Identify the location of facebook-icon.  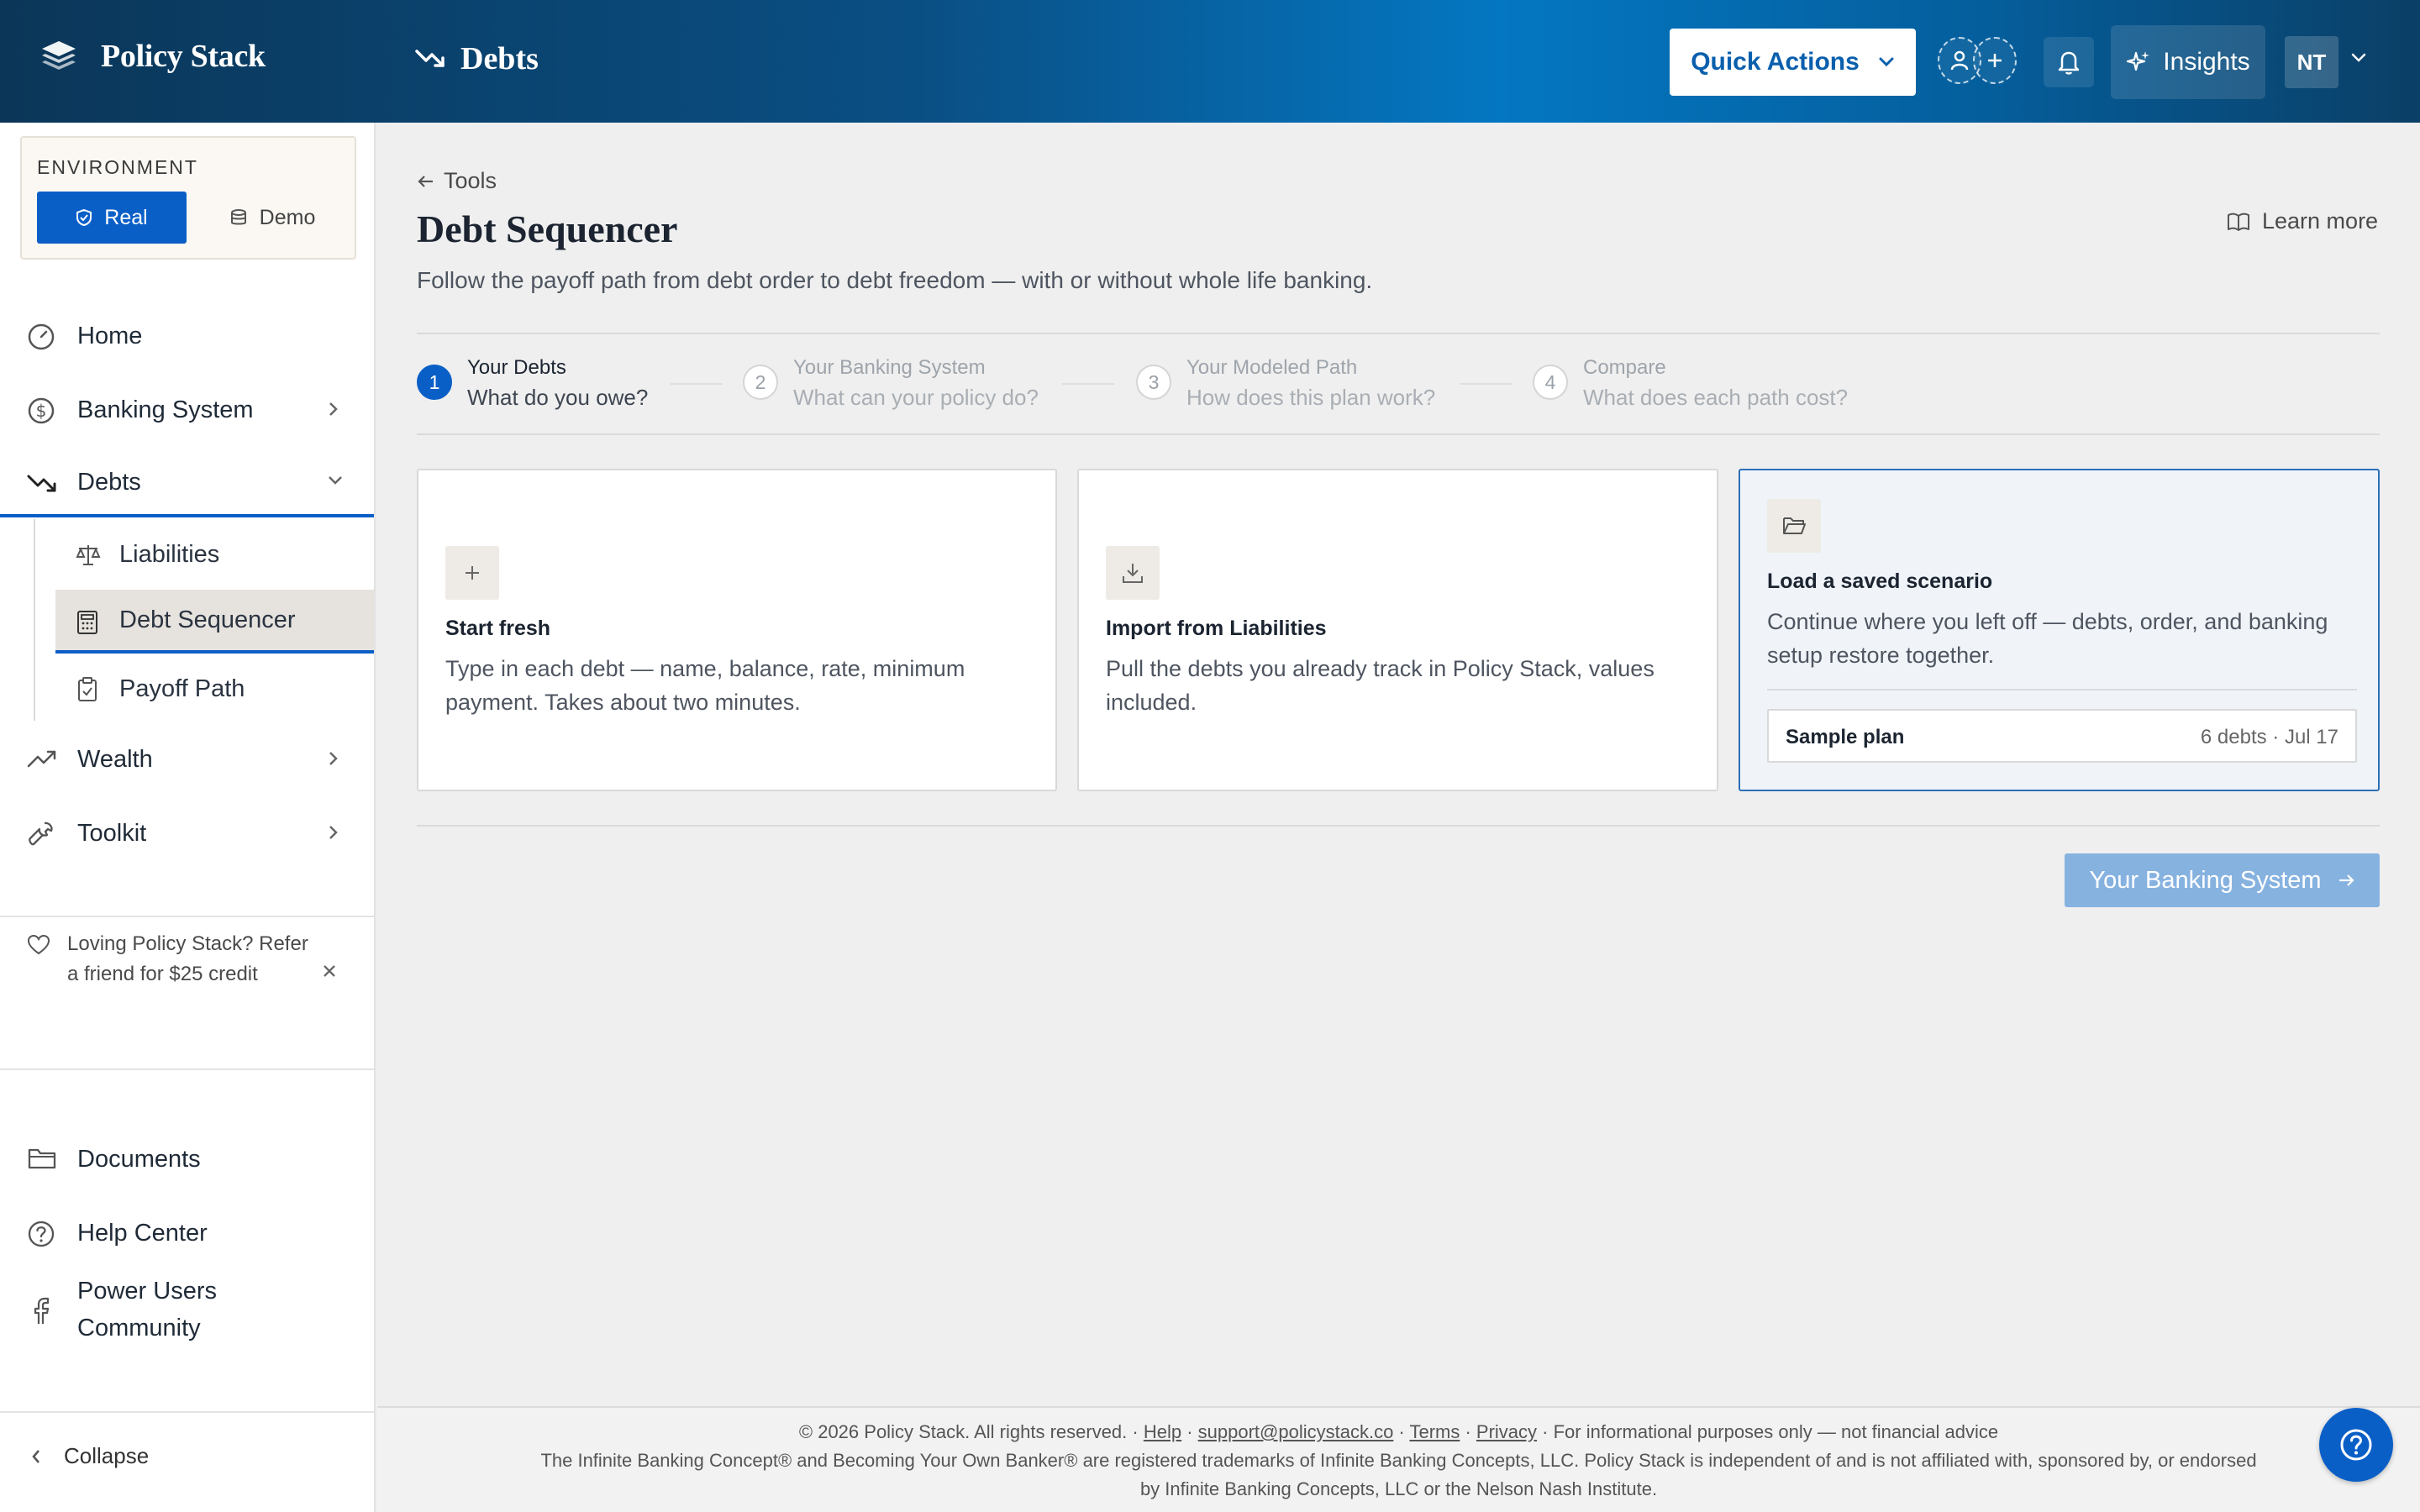
(42, 1310).